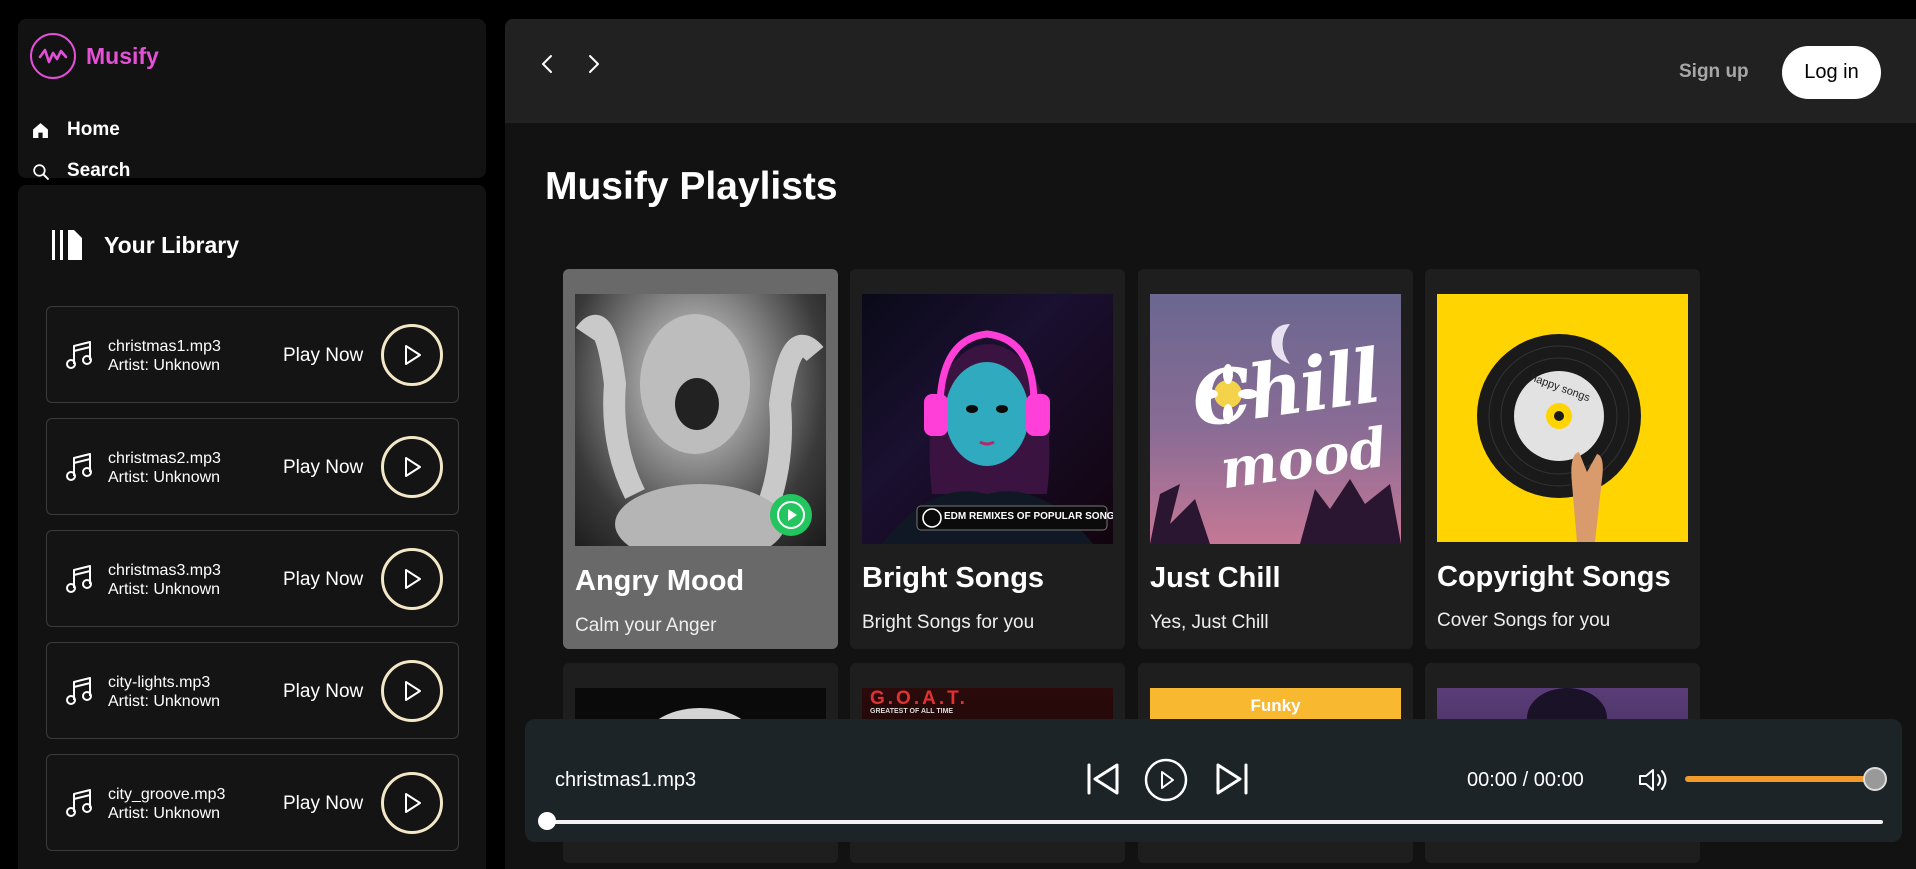  I want to click on next-track-icon, so click(1232, 781).